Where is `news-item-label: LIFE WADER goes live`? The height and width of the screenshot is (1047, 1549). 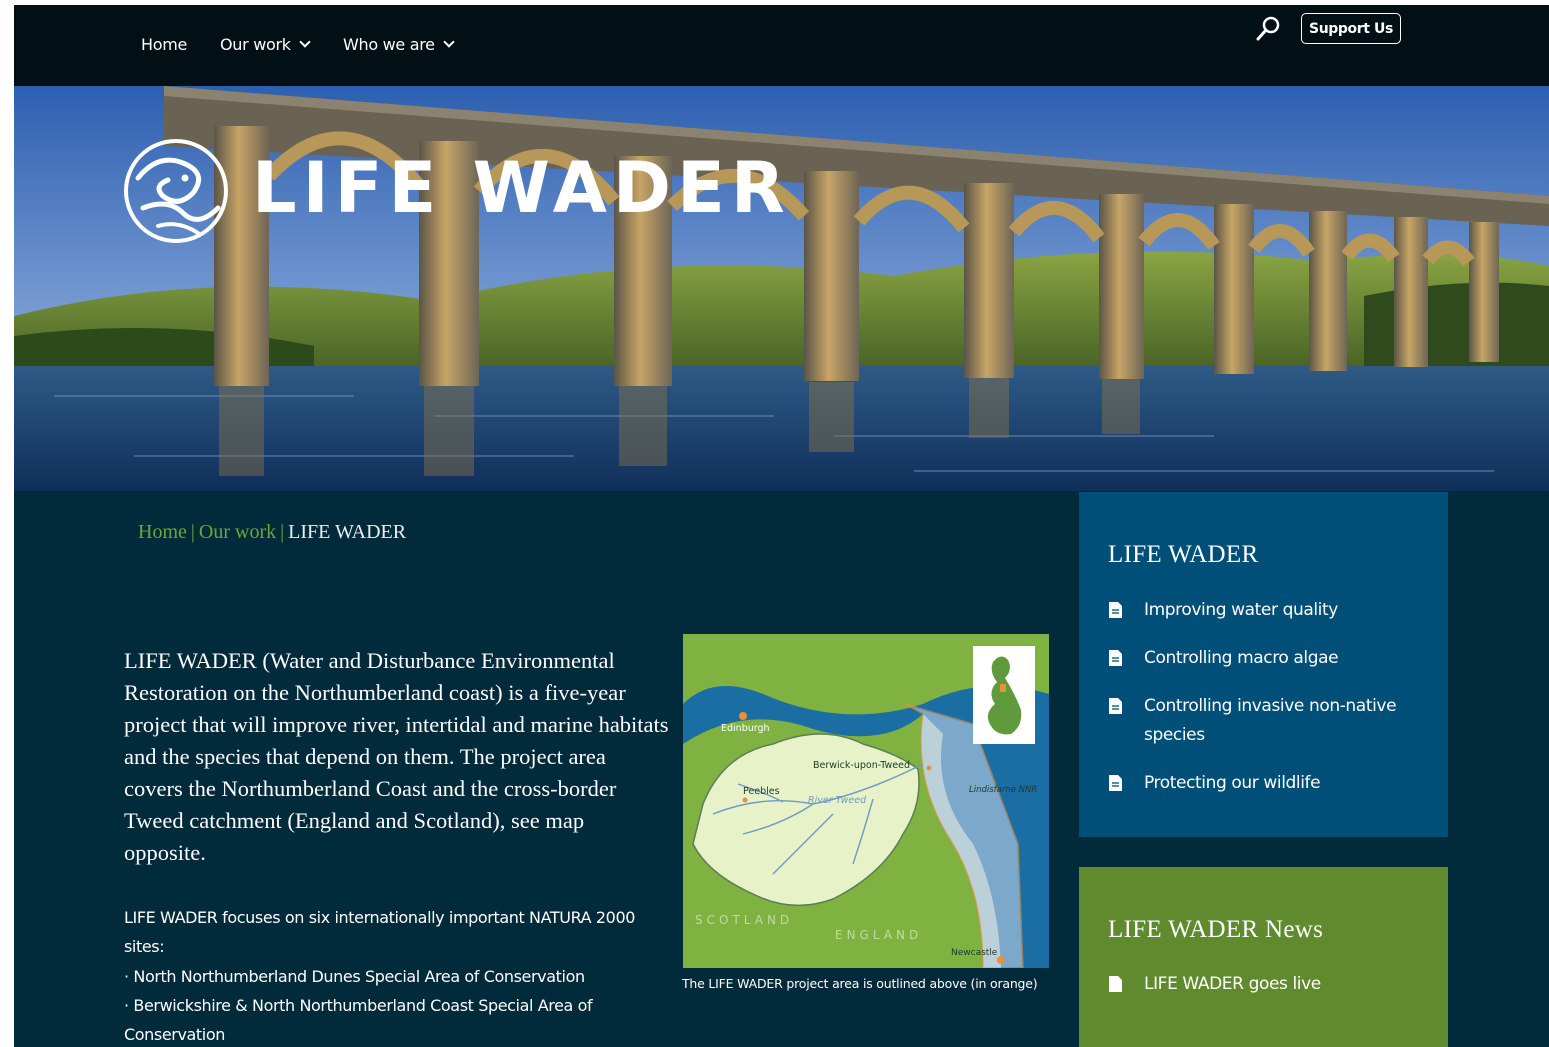
news-item-label: LIFE WADER goes live is located at coordinates (1232, 984).